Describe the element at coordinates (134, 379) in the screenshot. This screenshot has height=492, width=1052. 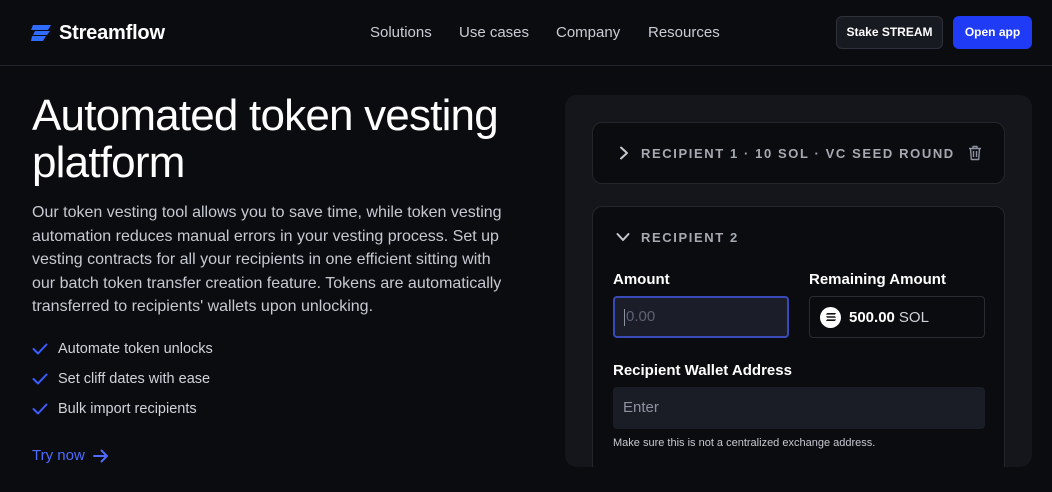
I see `feature-label: Set cliff dates with ease` at that location.